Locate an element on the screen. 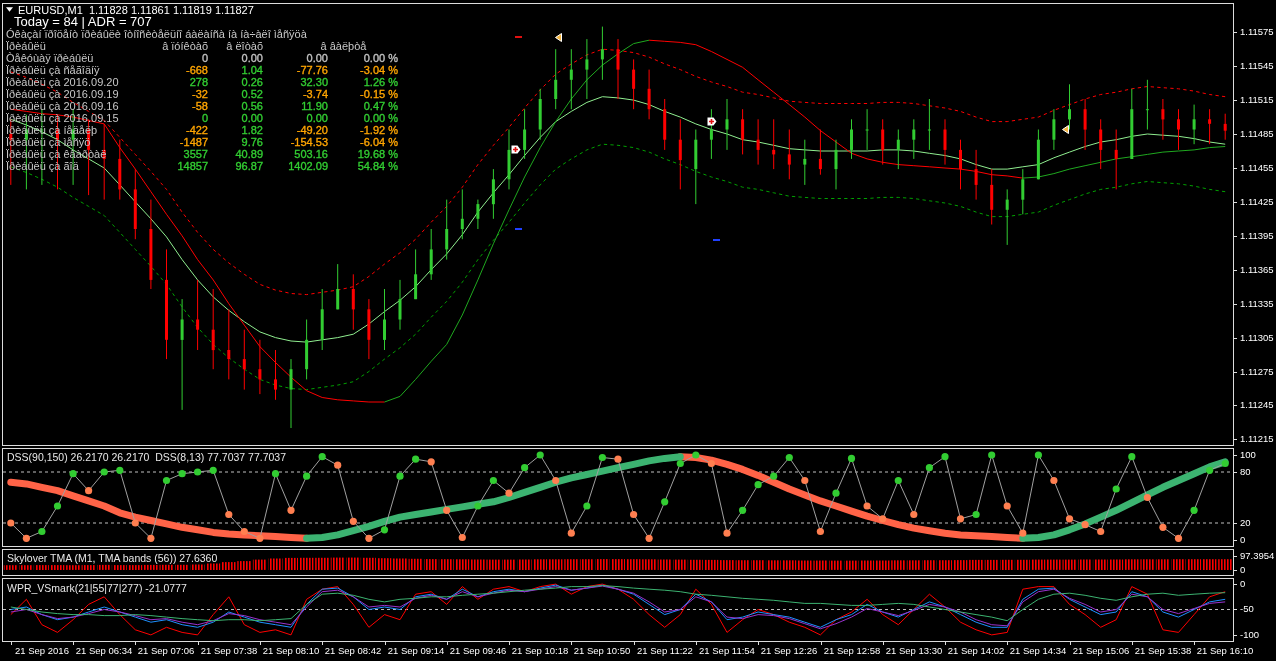  axis-label: 1.11545 is located at coordinates (1257, 66).